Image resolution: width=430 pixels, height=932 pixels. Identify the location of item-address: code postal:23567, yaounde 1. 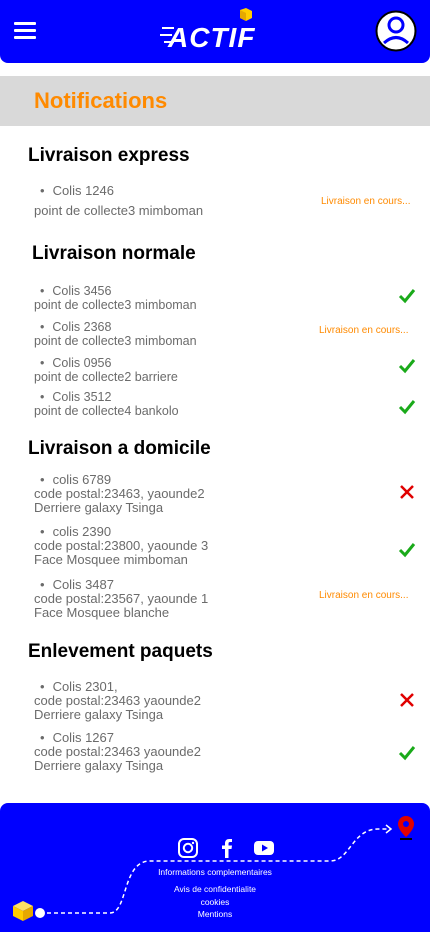
(121, 598).